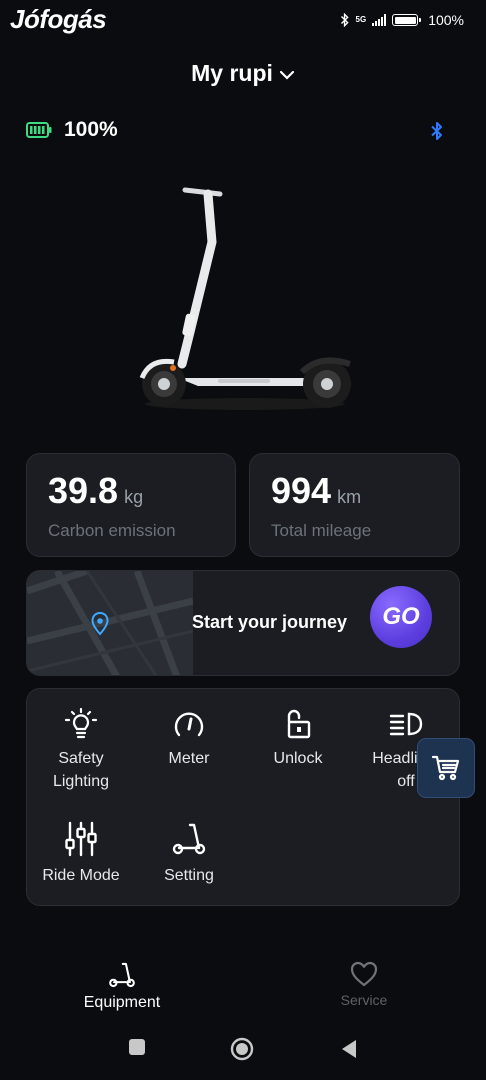 Image resolution: width=486 pixels, height=1080 pixels. What do you see at coordinates (301, 490) in the screenshot?
I see `mileage-value: 994` at bounding box center [301, 490].